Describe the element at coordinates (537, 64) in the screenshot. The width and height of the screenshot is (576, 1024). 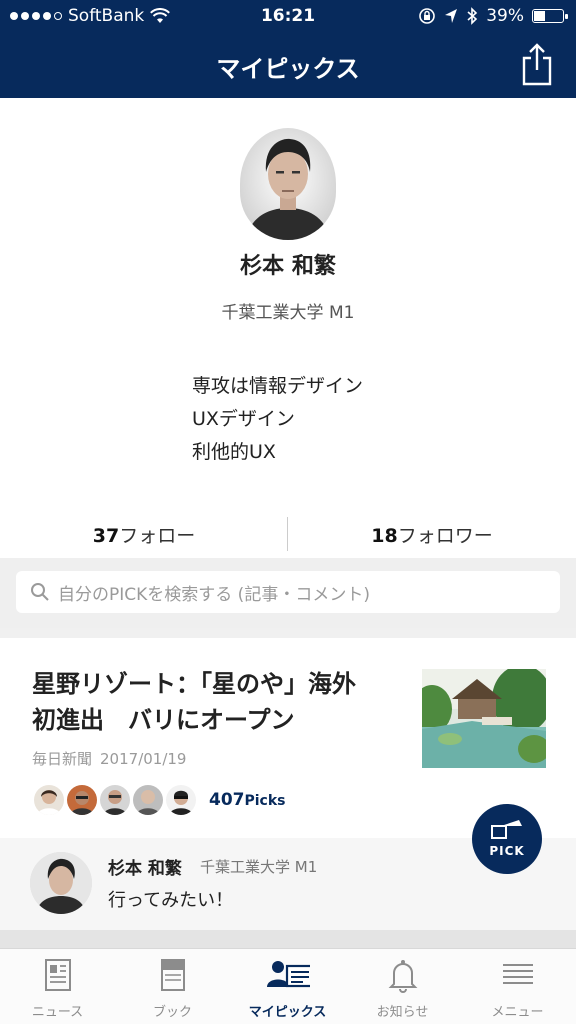
I see `share-icon` at that location.